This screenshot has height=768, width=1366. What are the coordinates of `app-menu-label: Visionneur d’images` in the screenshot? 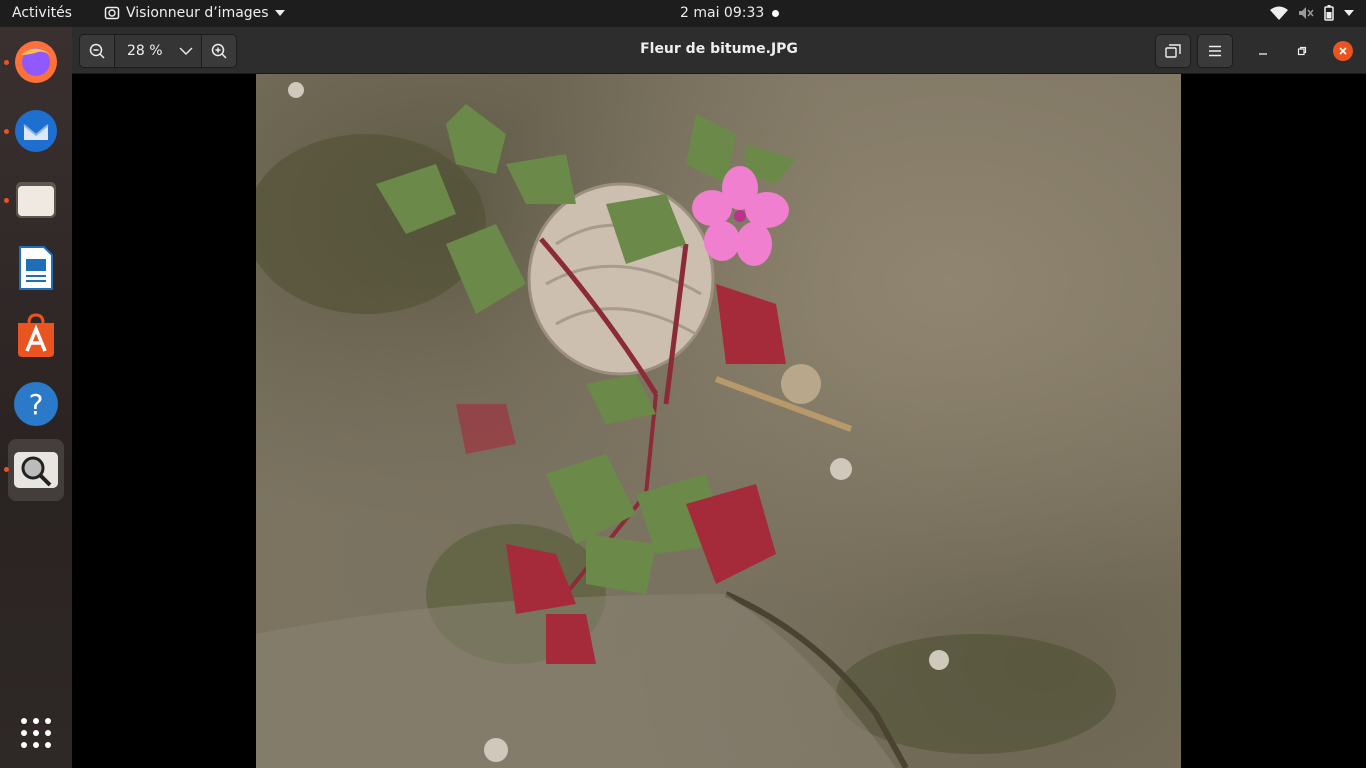 It's located at (197, 13).